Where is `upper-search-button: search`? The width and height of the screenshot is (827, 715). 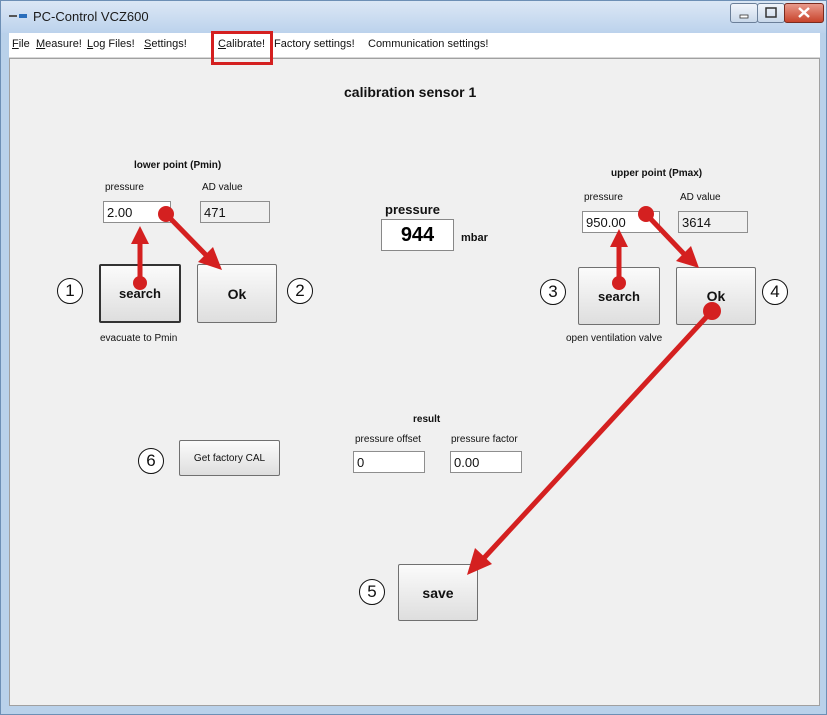 upper-search-button: search is located at coordinates (619, 296).